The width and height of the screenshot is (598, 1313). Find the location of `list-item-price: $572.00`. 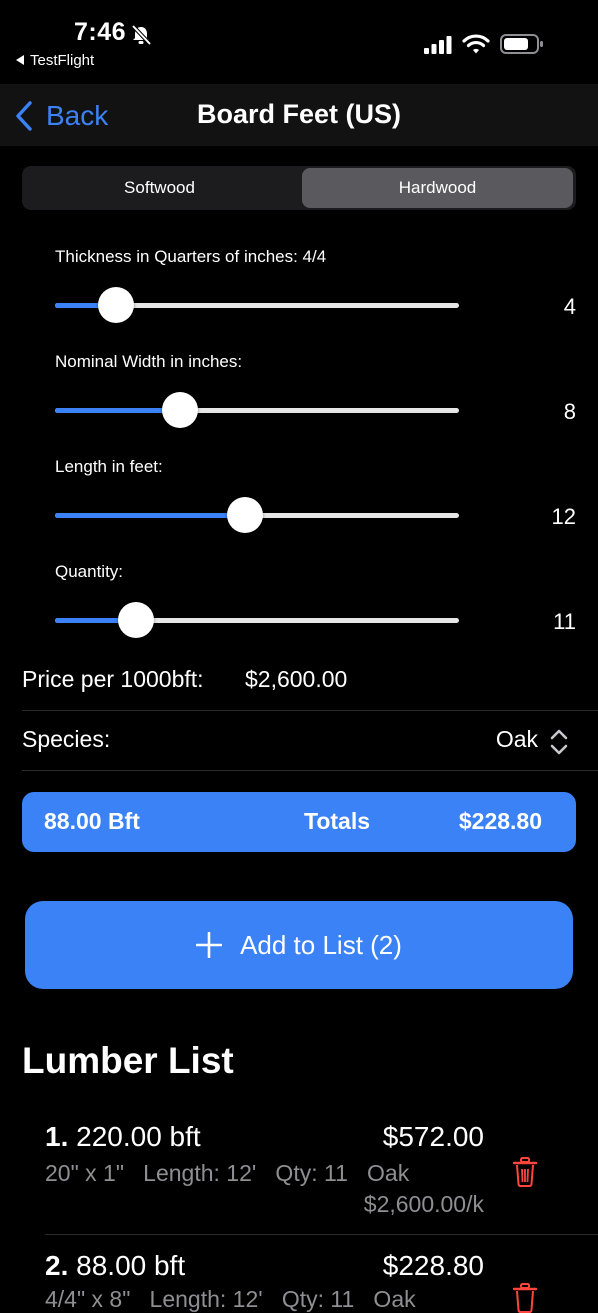

list-item-price: $572.00 is located at coordinates (433, 1136).